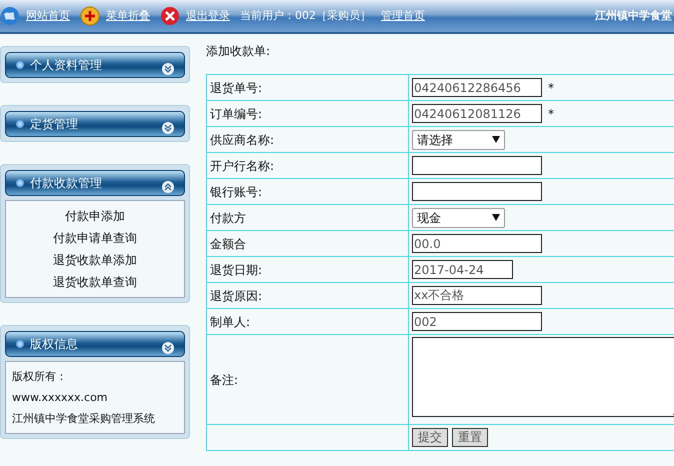 This screenshot has height=466, width=674. Describe the element at coordinates (305, 16) in the screenshot. I see `current-user: 当前用户：002［采购员］` at that location.